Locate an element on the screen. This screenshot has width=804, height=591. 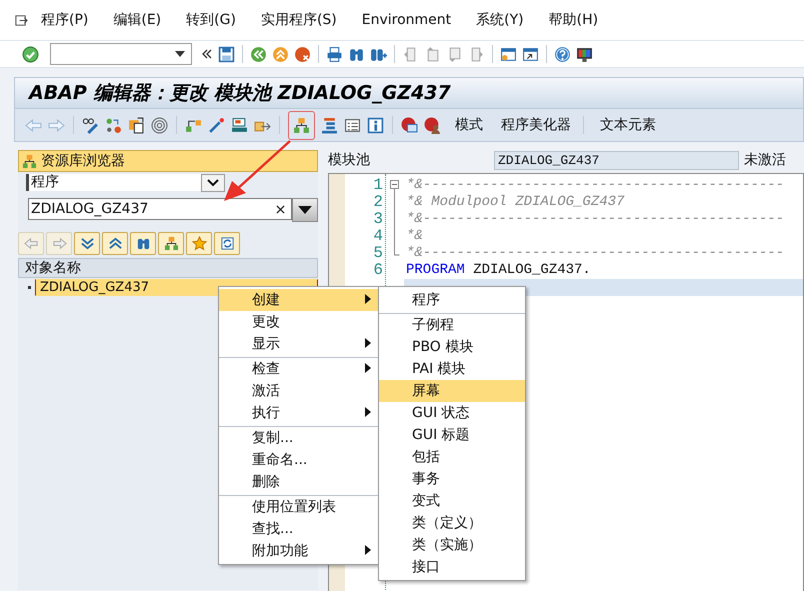
stop-person-icon is located at coordinates (432, 125).